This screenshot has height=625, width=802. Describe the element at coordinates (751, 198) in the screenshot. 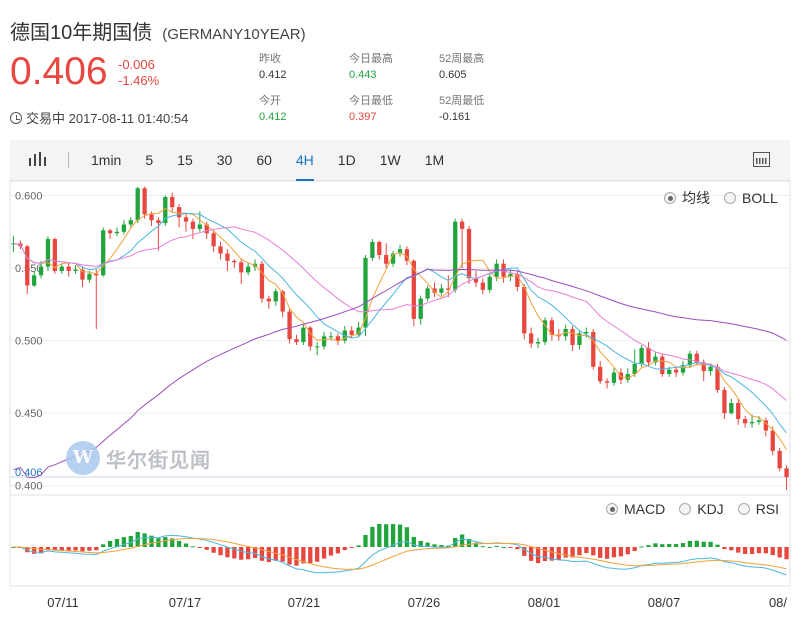

I see `radio-boll: BOLL` at that location.